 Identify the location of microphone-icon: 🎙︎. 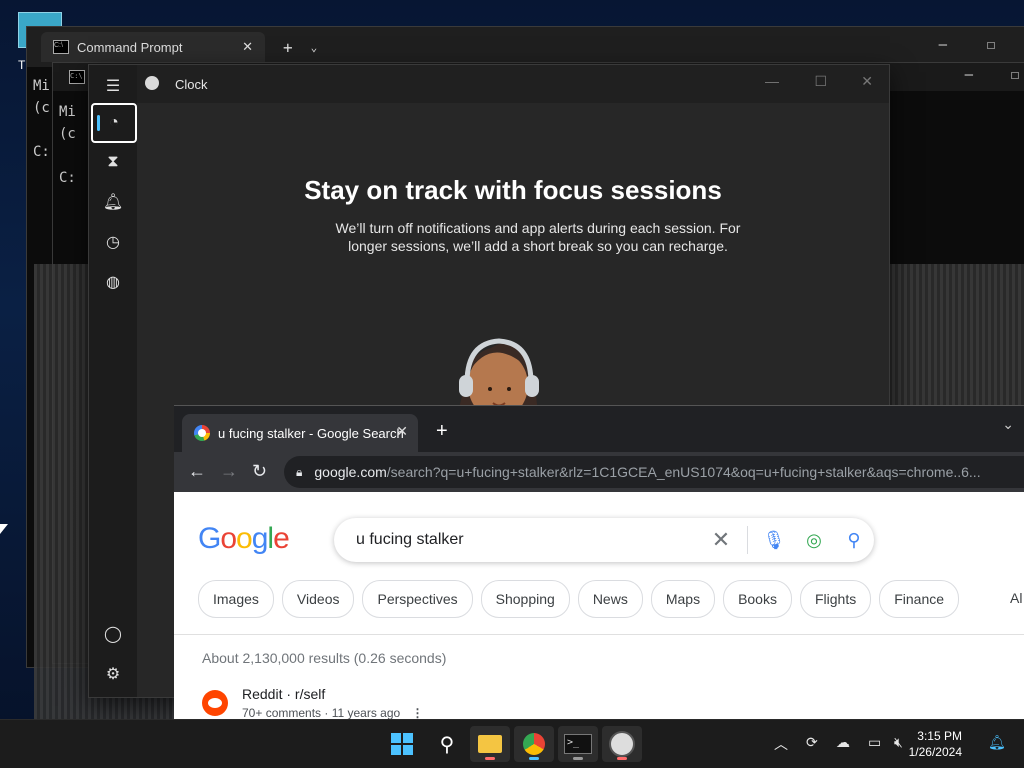
(774, 540).